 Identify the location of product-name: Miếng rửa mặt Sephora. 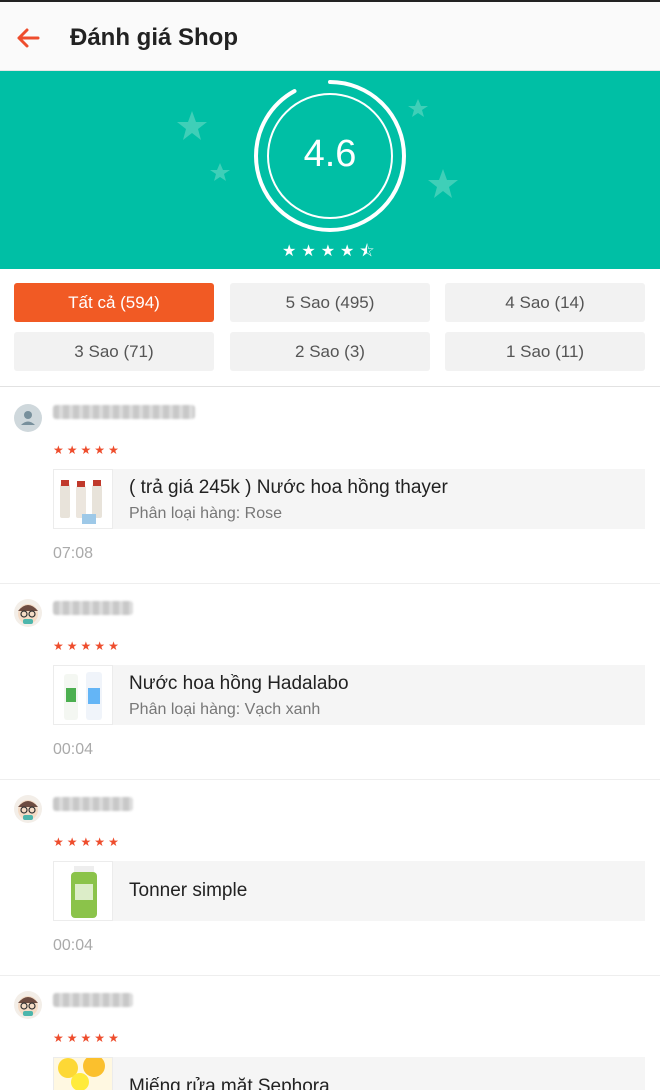
(229, 1083).